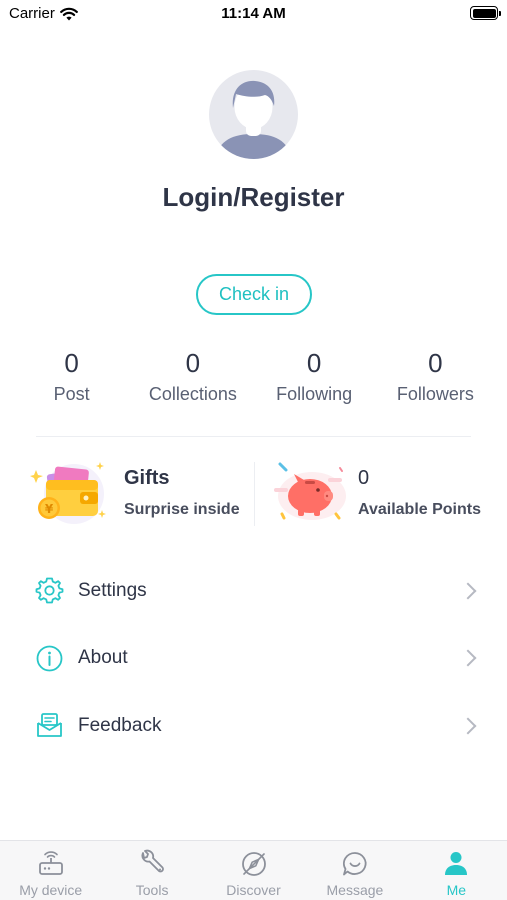  What do you see at coordinates (254, 294) in the screenshot?
I see `check-in-button: Check in` at bounding box center [254, 294].